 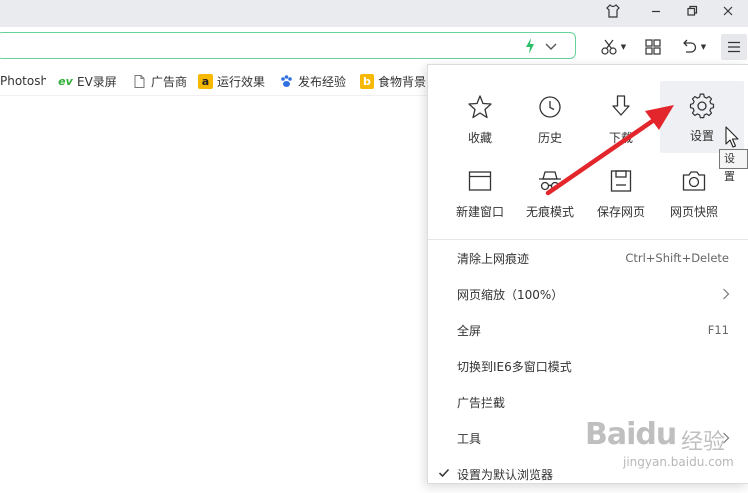 I want to click on watermark-url: jingyan.baidu.com, so click(x=678, y=462).